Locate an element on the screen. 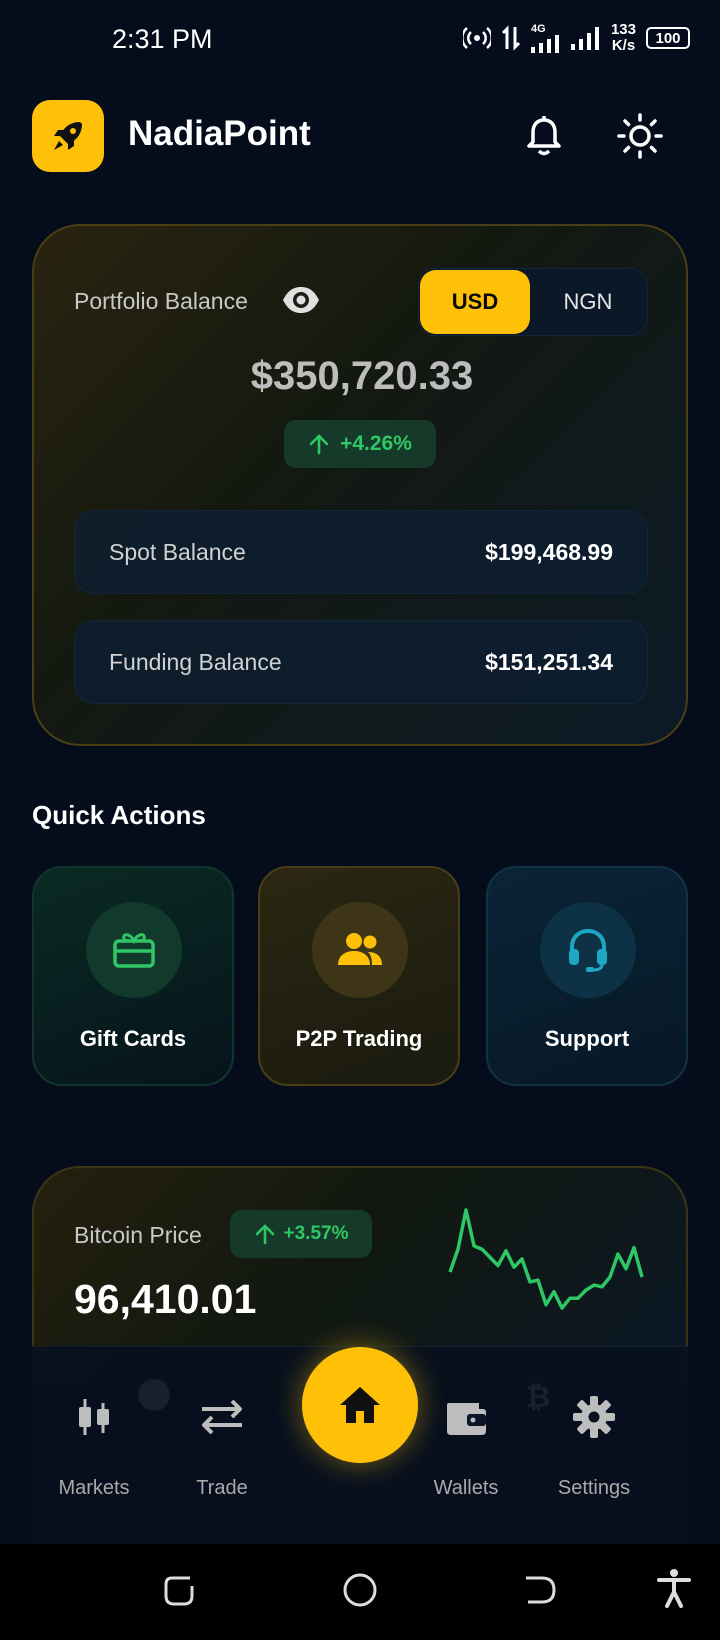 This screenshot has height=1640, width=720. app-header: NadiaPoint is located at coordinates (362, 136).